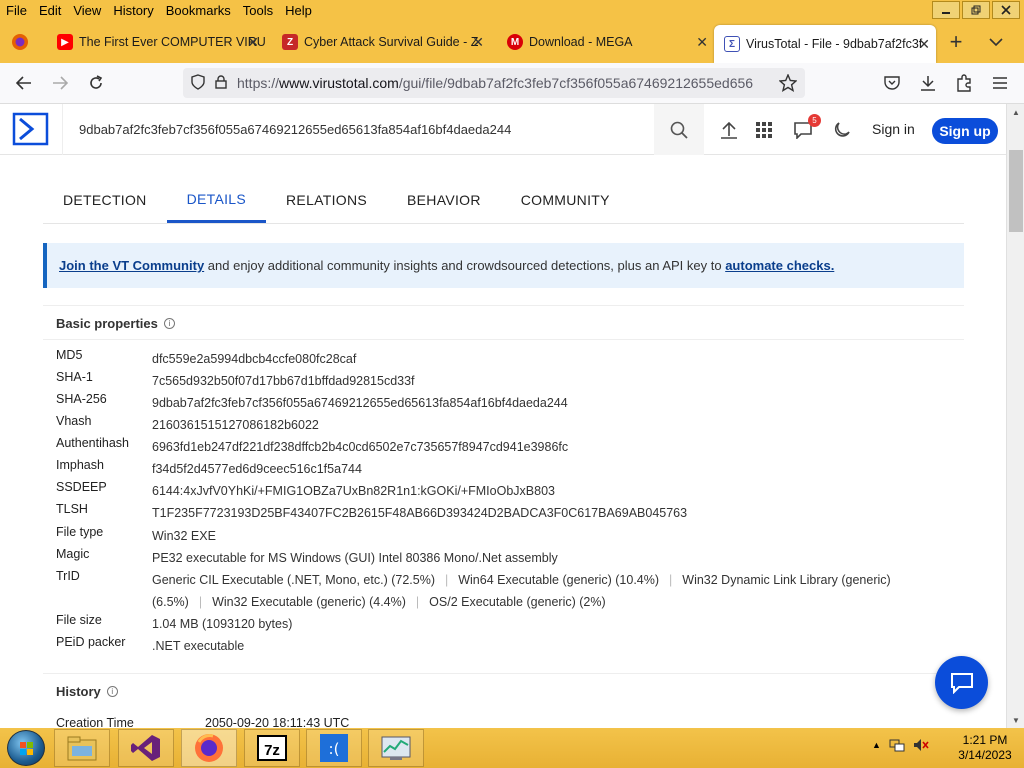 The width and height of the screenshot is (1024, 768). I want to click on bookmark-star-button, so click(788, 83).